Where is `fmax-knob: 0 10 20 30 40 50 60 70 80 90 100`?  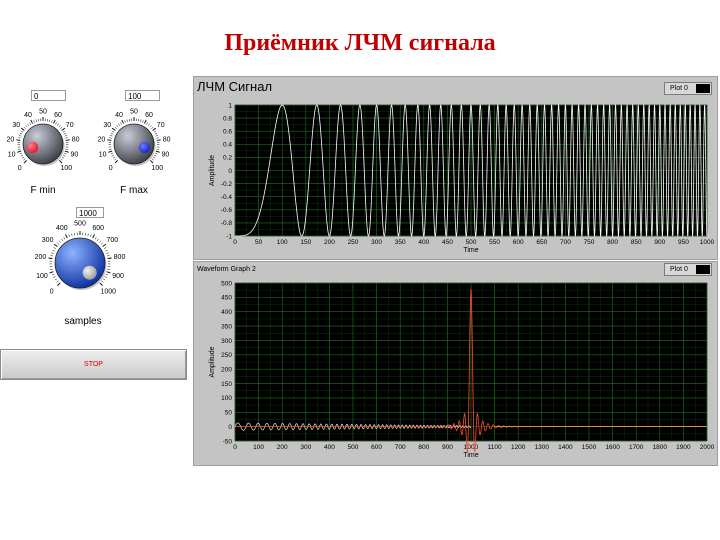 fmax-knob: 0 10 20 30 40 50 60 70 80 90 100 is located at coordinates (135, 135).